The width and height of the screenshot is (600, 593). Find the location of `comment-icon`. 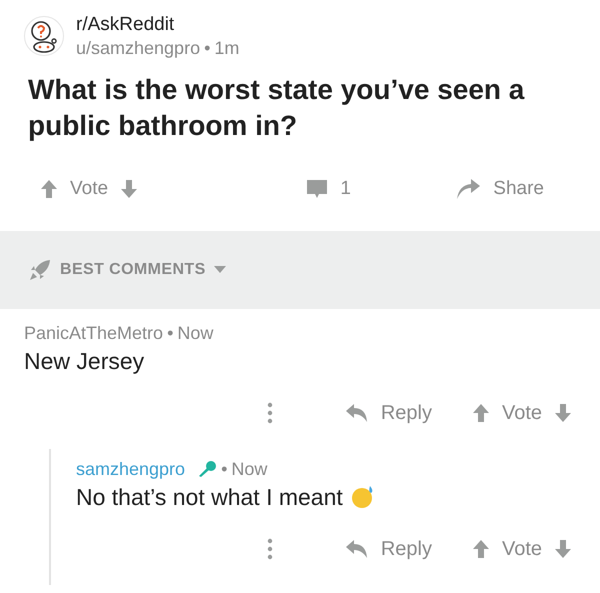

comment-icon is located at coordinates (317, 189).